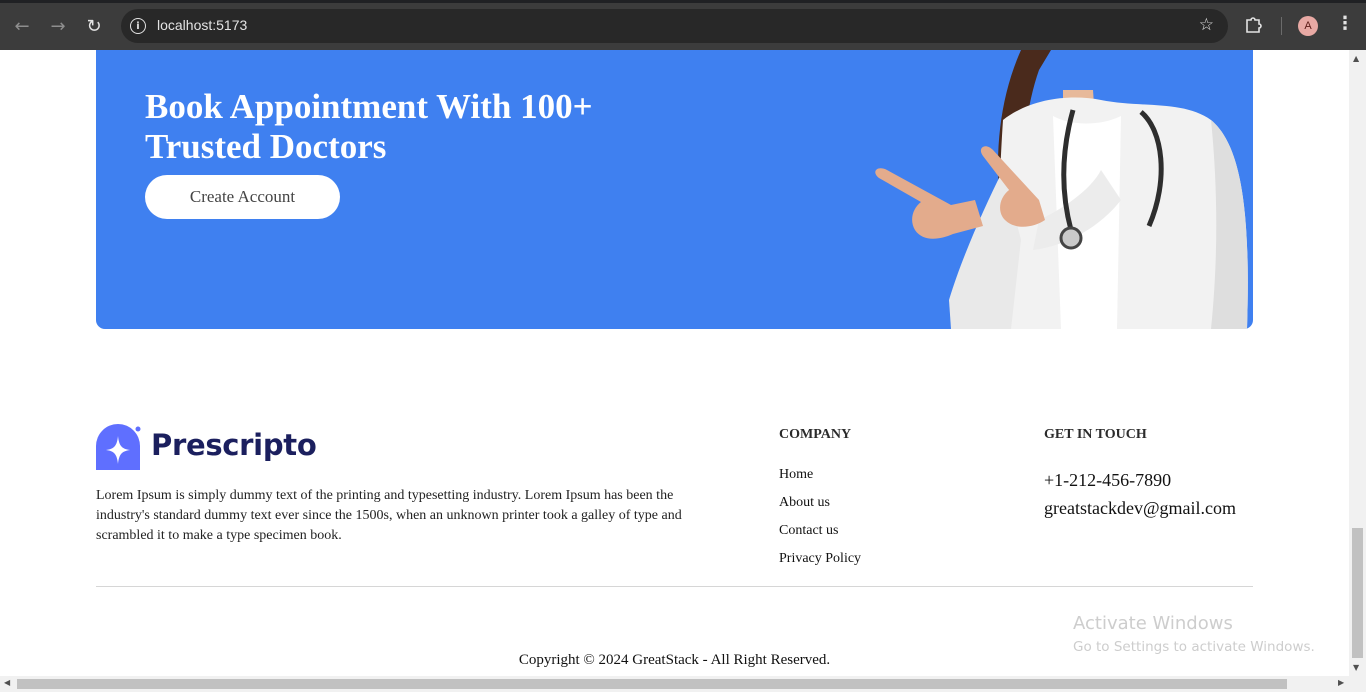  I want to click on footer-link-home: Home, so click(820, 479).